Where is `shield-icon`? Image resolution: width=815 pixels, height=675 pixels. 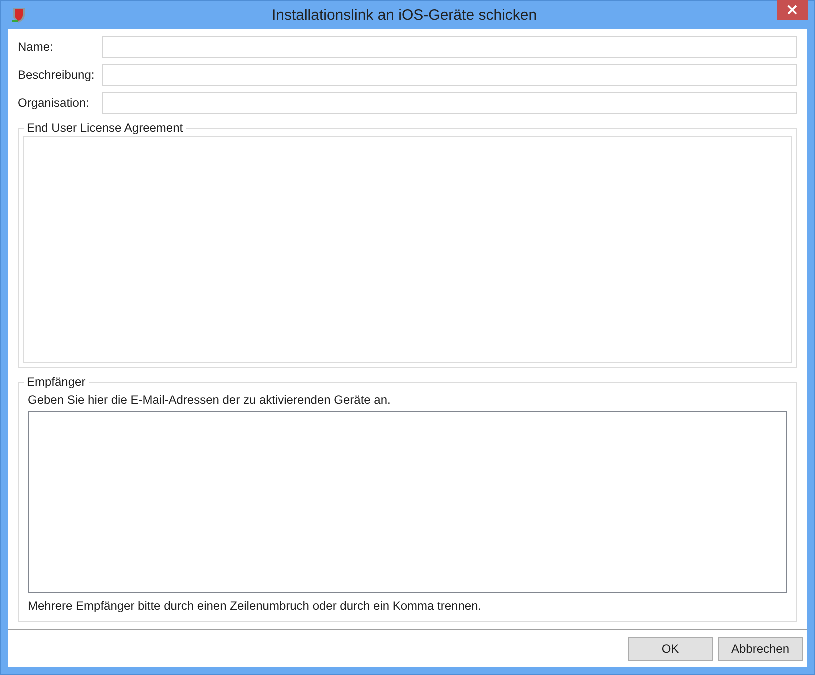
shield-icon is located at coordinates (19, 15).